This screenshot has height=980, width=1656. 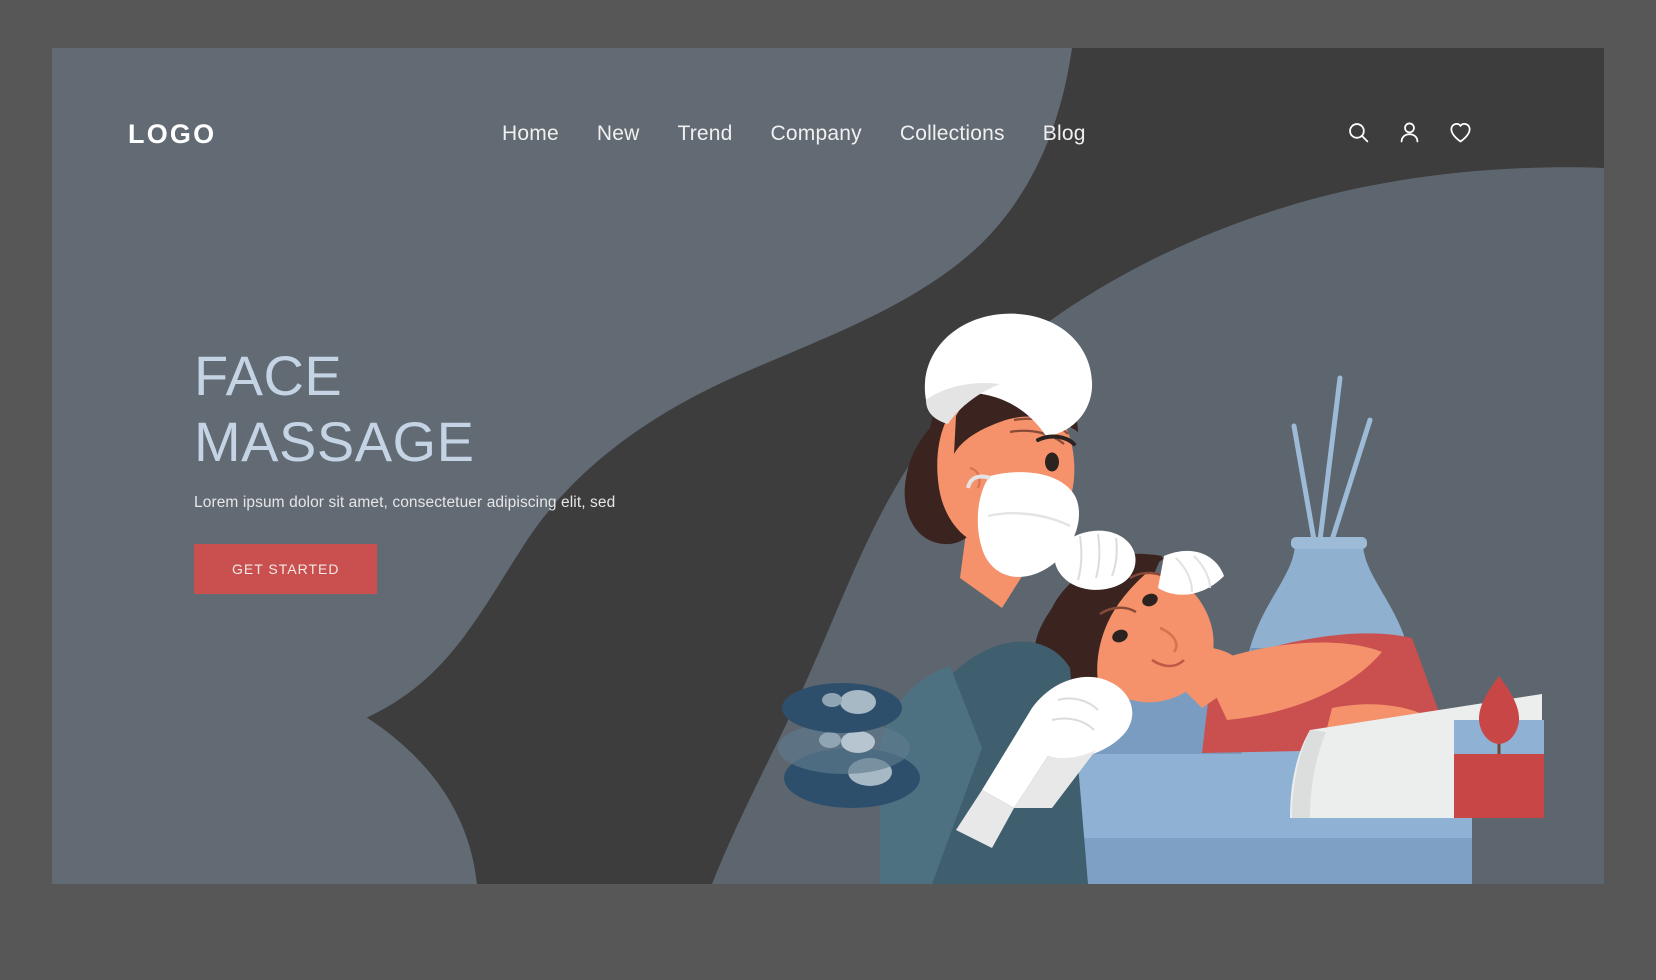 I want to click on user-icon, so click(x=1409, y=132).